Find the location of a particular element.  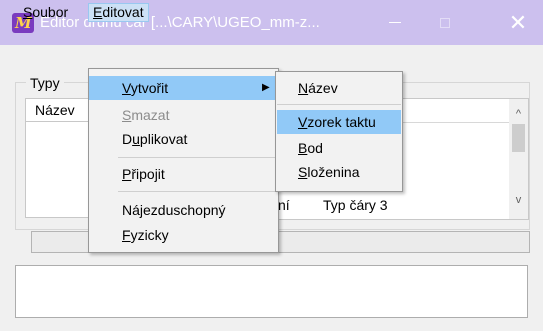

label-post: loženina is located at coordinates (333, 172).